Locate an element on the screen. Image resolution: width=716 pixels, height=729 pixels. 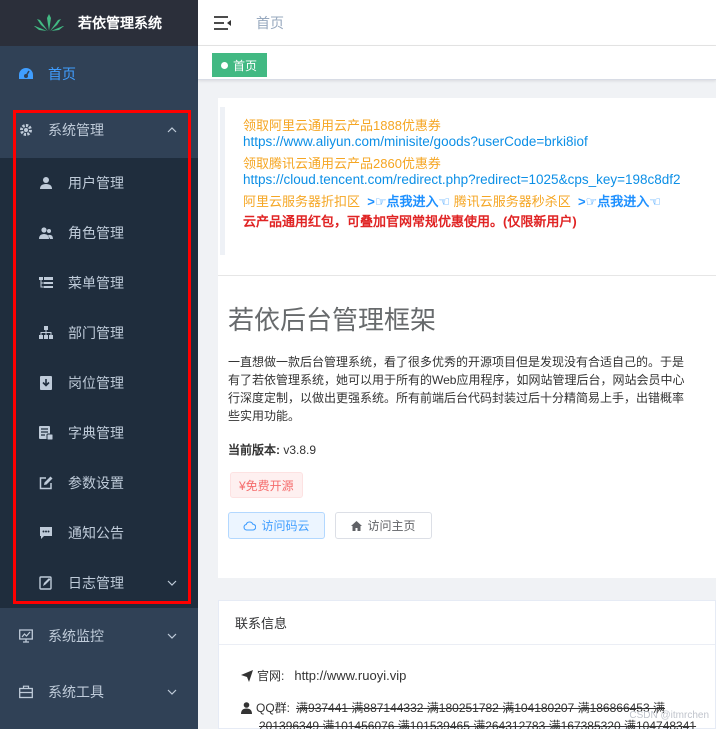
website-row: 官网: http://www.ruoyi.vip is located at coordinates (323, 675).